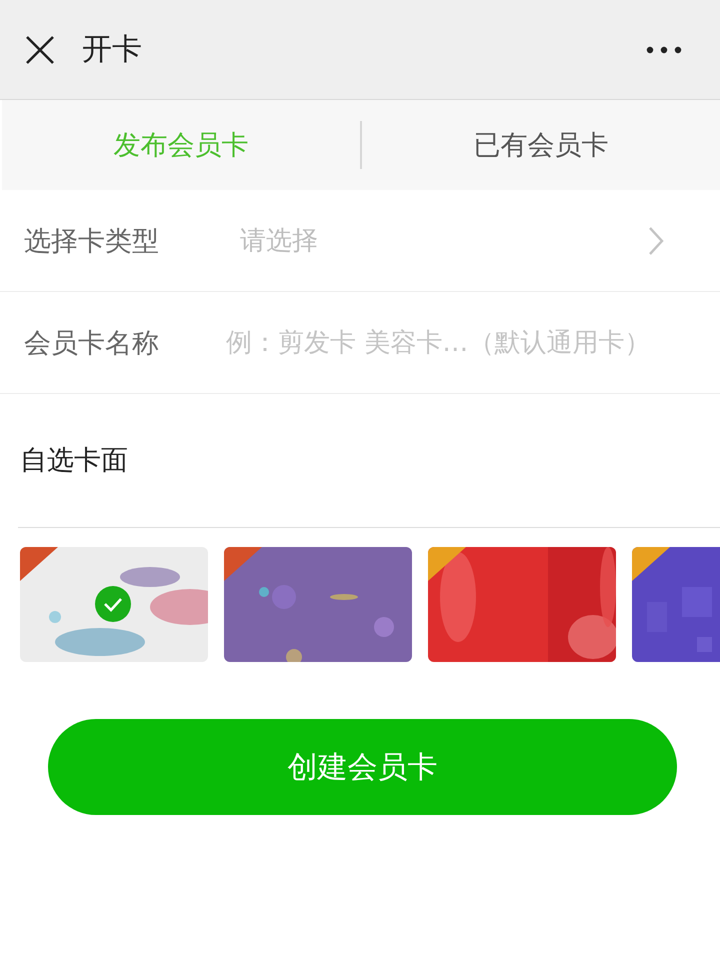  What do you see at coordinates (92, 343) in the screenshot?
I see `field-label: 会员卡名称` at bounding box center [92, 343].